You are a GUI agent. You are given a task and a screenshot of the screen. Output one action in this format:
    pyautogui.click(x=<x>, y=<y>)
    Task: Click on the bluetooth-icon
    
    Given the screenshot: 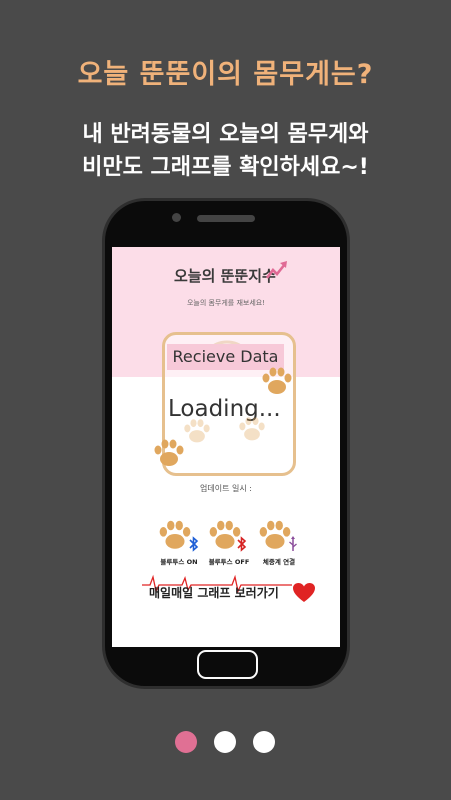 What is the action you would take?
    pyautogui.click(x=194, y=544)
    